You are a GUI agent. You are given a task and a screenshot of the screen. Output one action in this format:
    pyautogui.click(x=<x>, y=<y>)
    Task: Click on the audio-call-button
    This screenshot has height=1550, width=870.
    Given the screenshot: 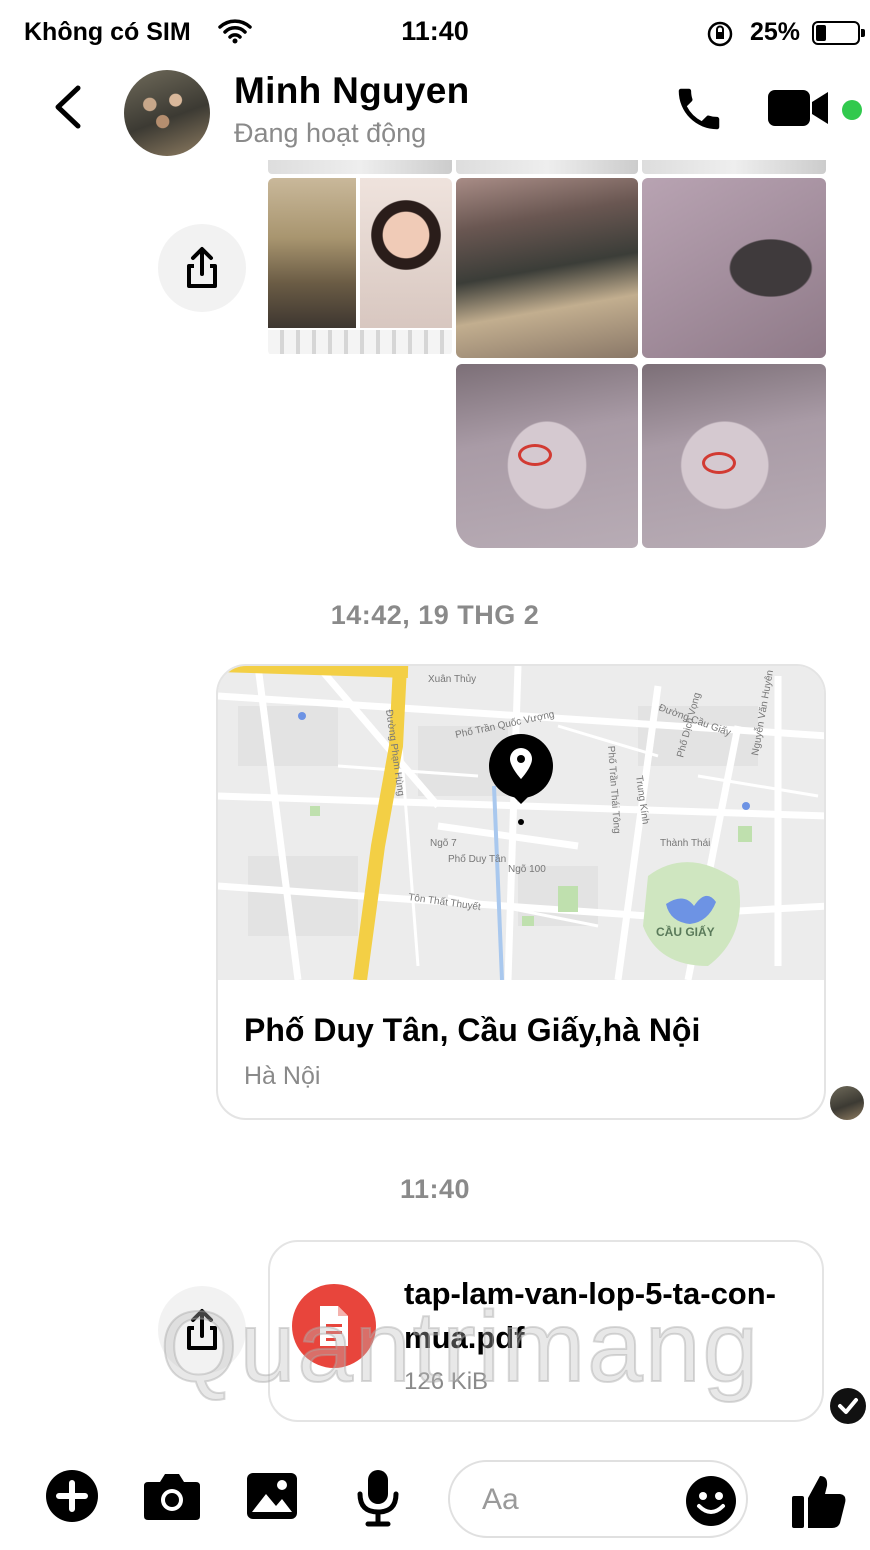 What is the action you would take?
    pyautogui.click(x=699, y=111)
    